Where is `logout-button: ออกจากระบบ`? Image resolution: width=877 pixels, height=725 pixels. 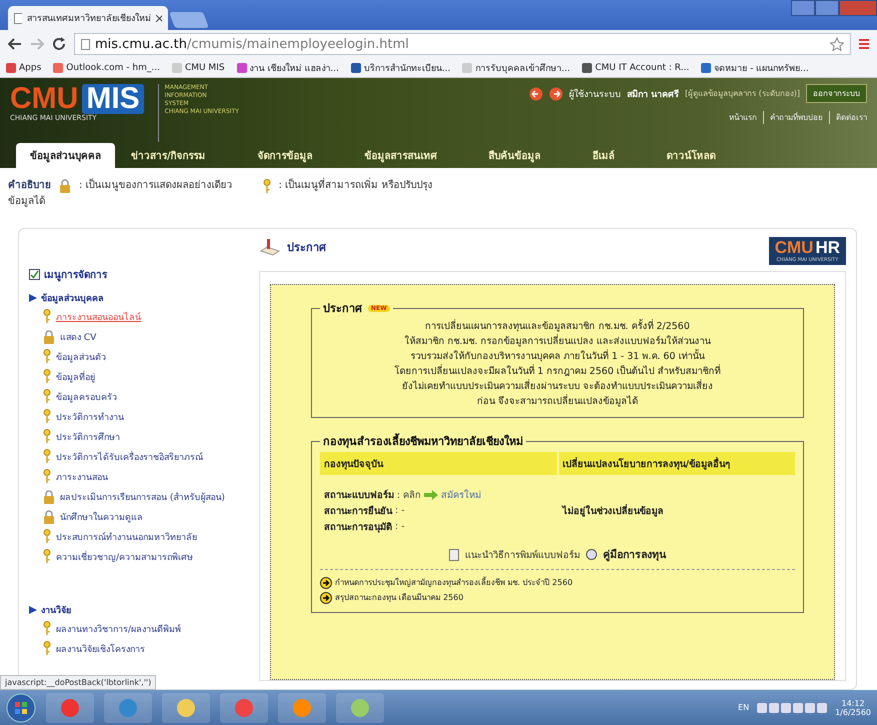
logout-button: ออกจากระบบ is located at coordinates (836, 93).